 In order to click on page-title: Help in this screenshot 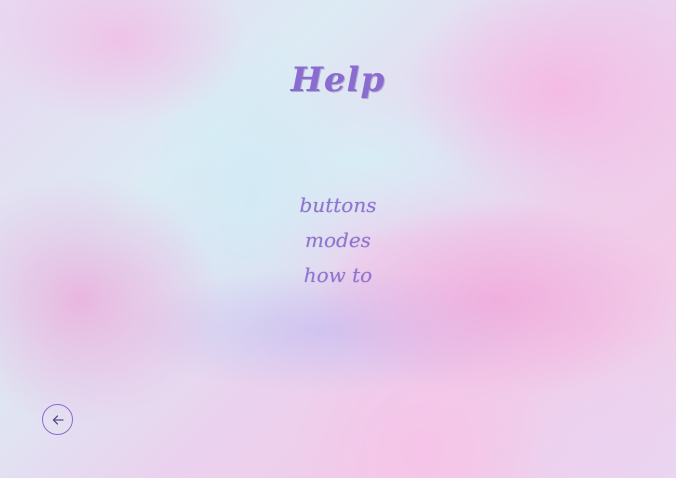, I will do `click(338, 80)`.